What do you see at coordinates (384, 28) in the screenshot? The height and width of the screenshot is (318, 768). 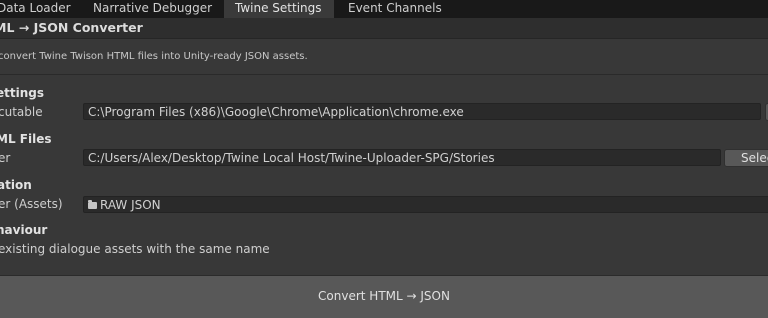 I see `panel-header: ML → JSON Converter` at bounding box center [384, 28].